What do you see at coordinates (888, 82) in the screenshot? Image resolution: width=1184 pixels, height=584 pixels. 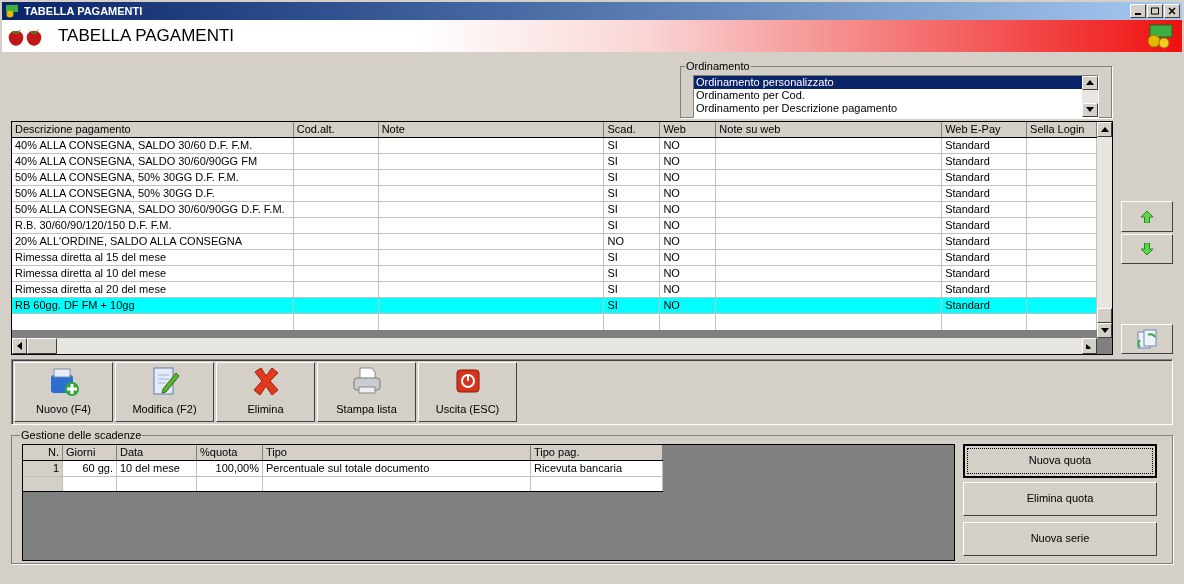 I see `sort-option: Ordinamento personalizzato` at bounding box center [888, 82].